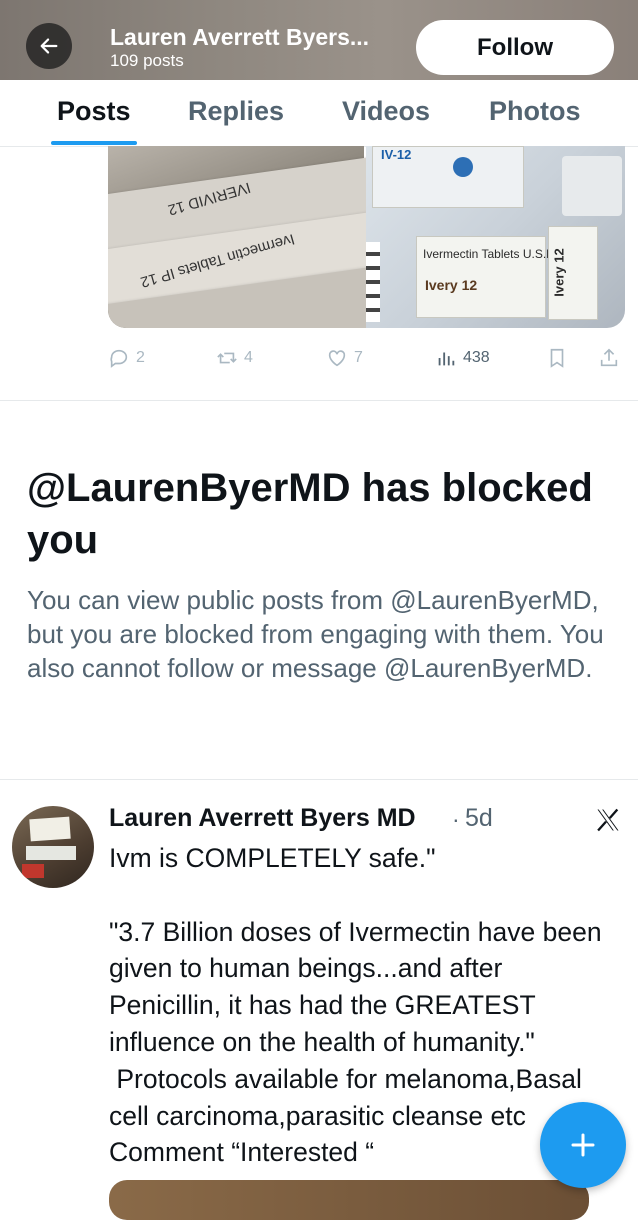 The width and height of the screenshot is (638, 1220). I want to click on reply-action: 2, so click(126, 358).